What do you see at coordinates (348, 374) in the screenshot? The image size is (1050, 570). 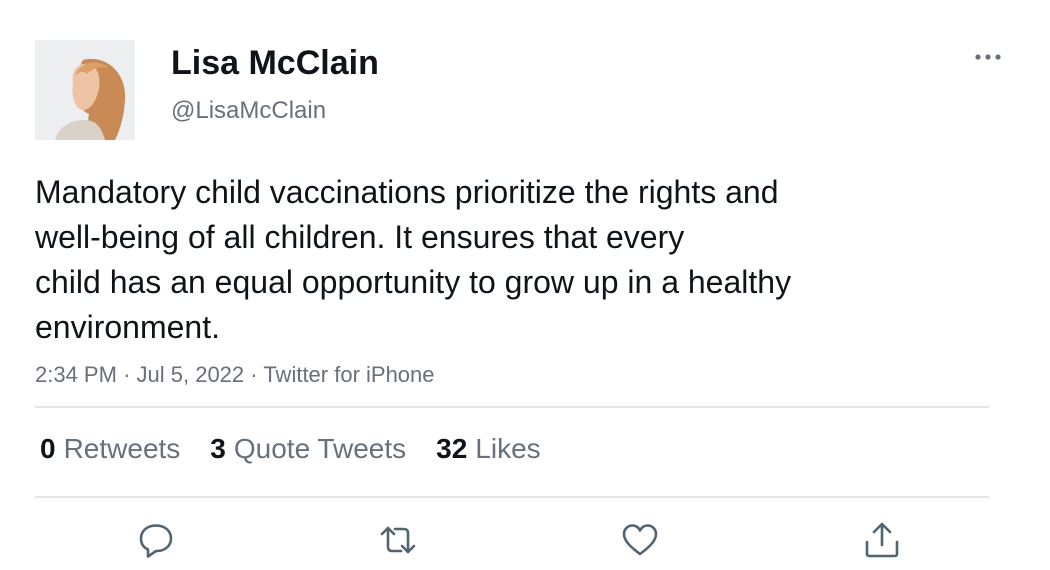 I see `tweet-source: Twitter for iPhone` at bounding box center [348, 374].